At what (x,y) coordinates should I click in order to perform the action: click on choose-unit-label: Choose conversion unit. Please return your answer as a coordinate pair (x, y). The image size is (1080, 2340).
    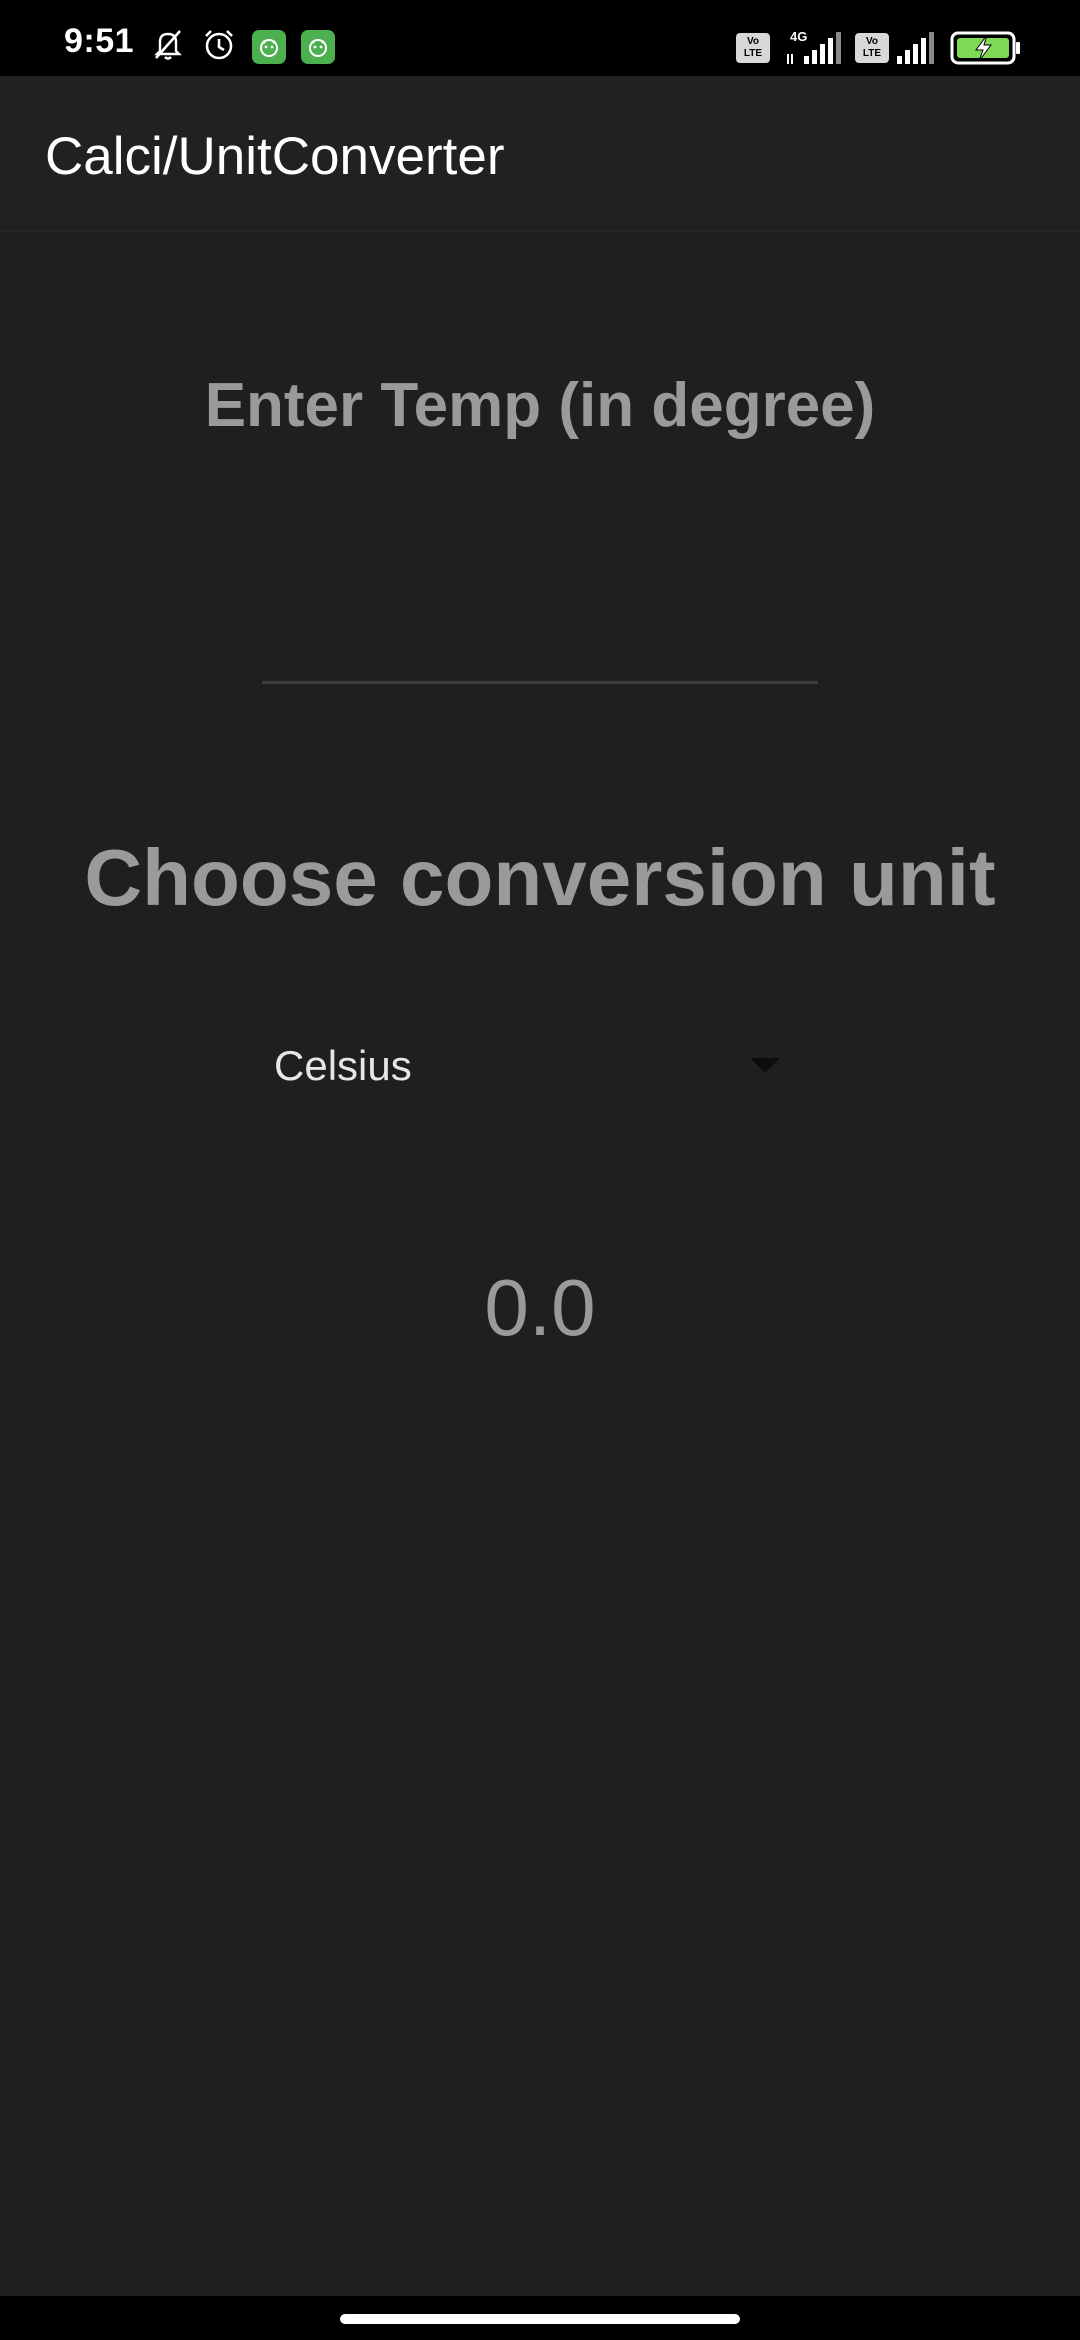
    Looking at the image, I should click on (540, 877).